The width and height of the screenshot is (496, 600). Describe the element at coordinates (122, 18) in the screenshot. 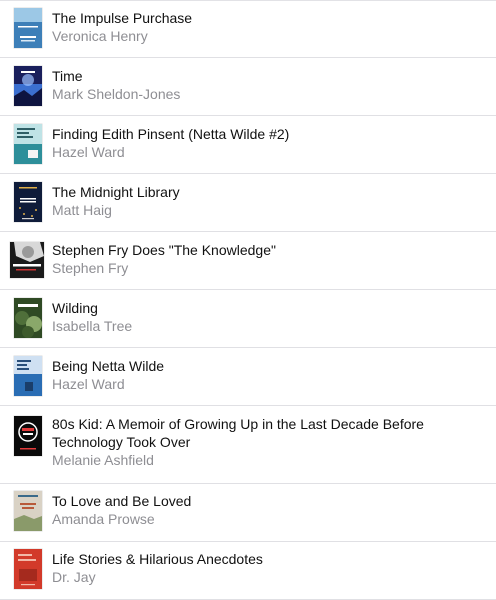

I see `book-title: The Impulse Purchase` at that location.